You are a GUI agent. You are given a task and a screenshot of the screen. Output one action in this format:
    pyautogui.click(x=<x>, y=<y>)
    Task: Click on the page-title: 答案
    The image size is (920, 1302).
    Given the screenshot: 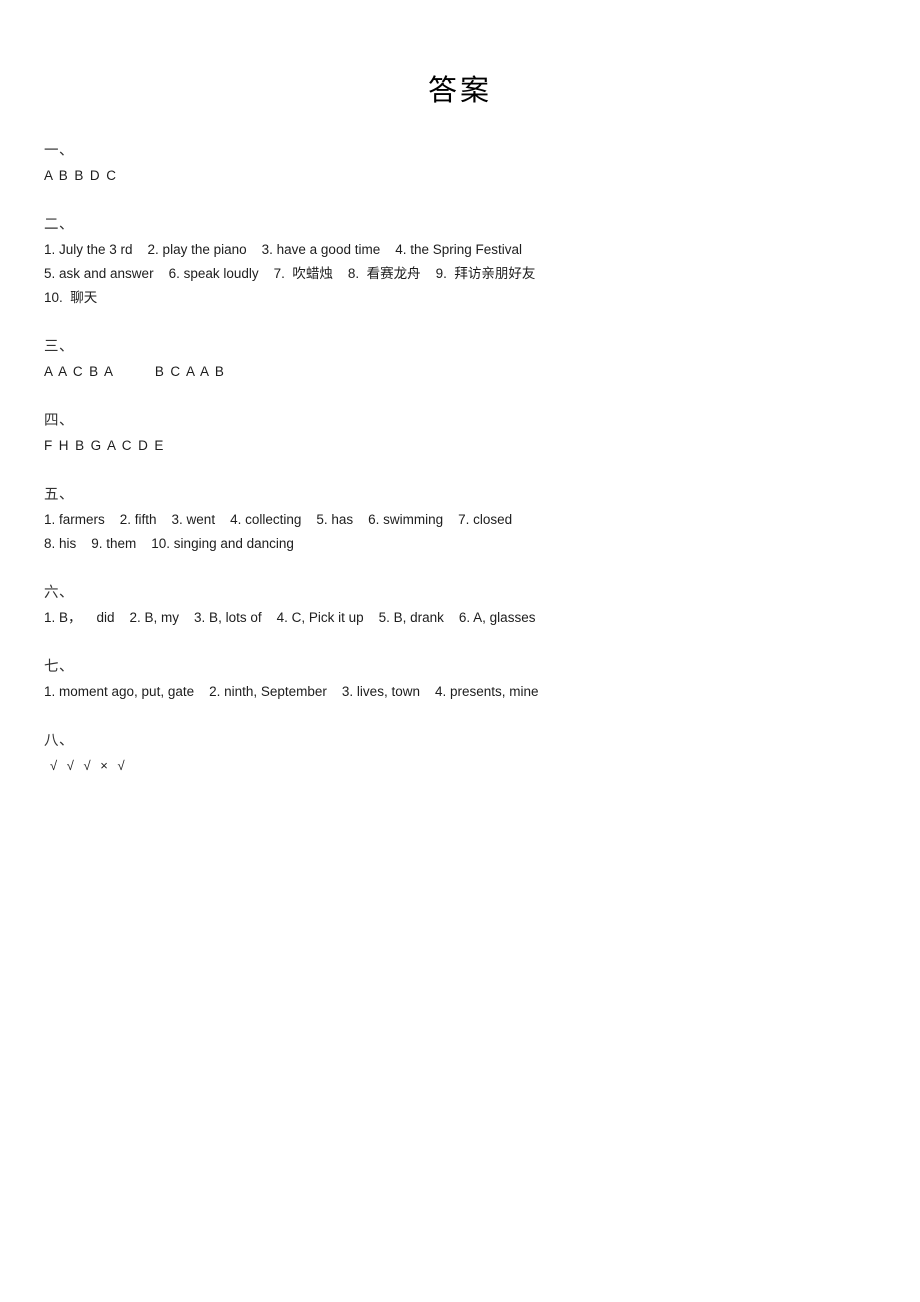 What is the action you would take?
    pyautogui.click(x=459, y=90)
    